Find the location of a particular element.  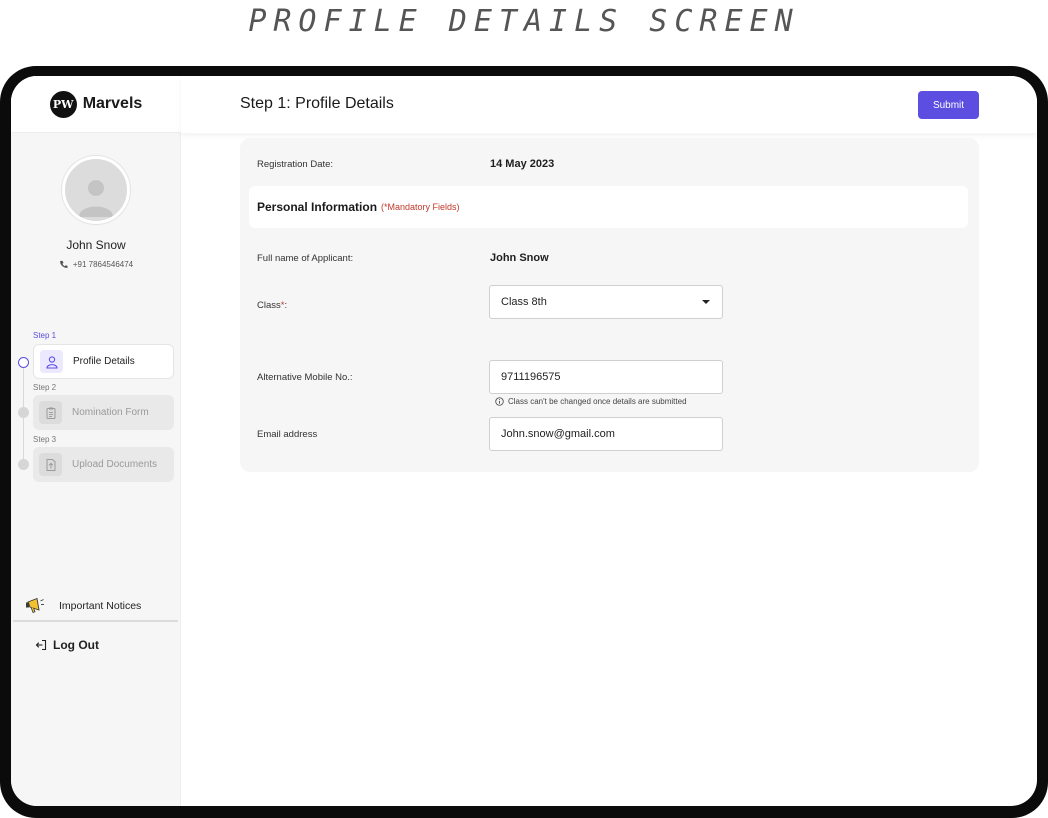

user-phone: +91 7864546474 is located at coordinates (103, 264).